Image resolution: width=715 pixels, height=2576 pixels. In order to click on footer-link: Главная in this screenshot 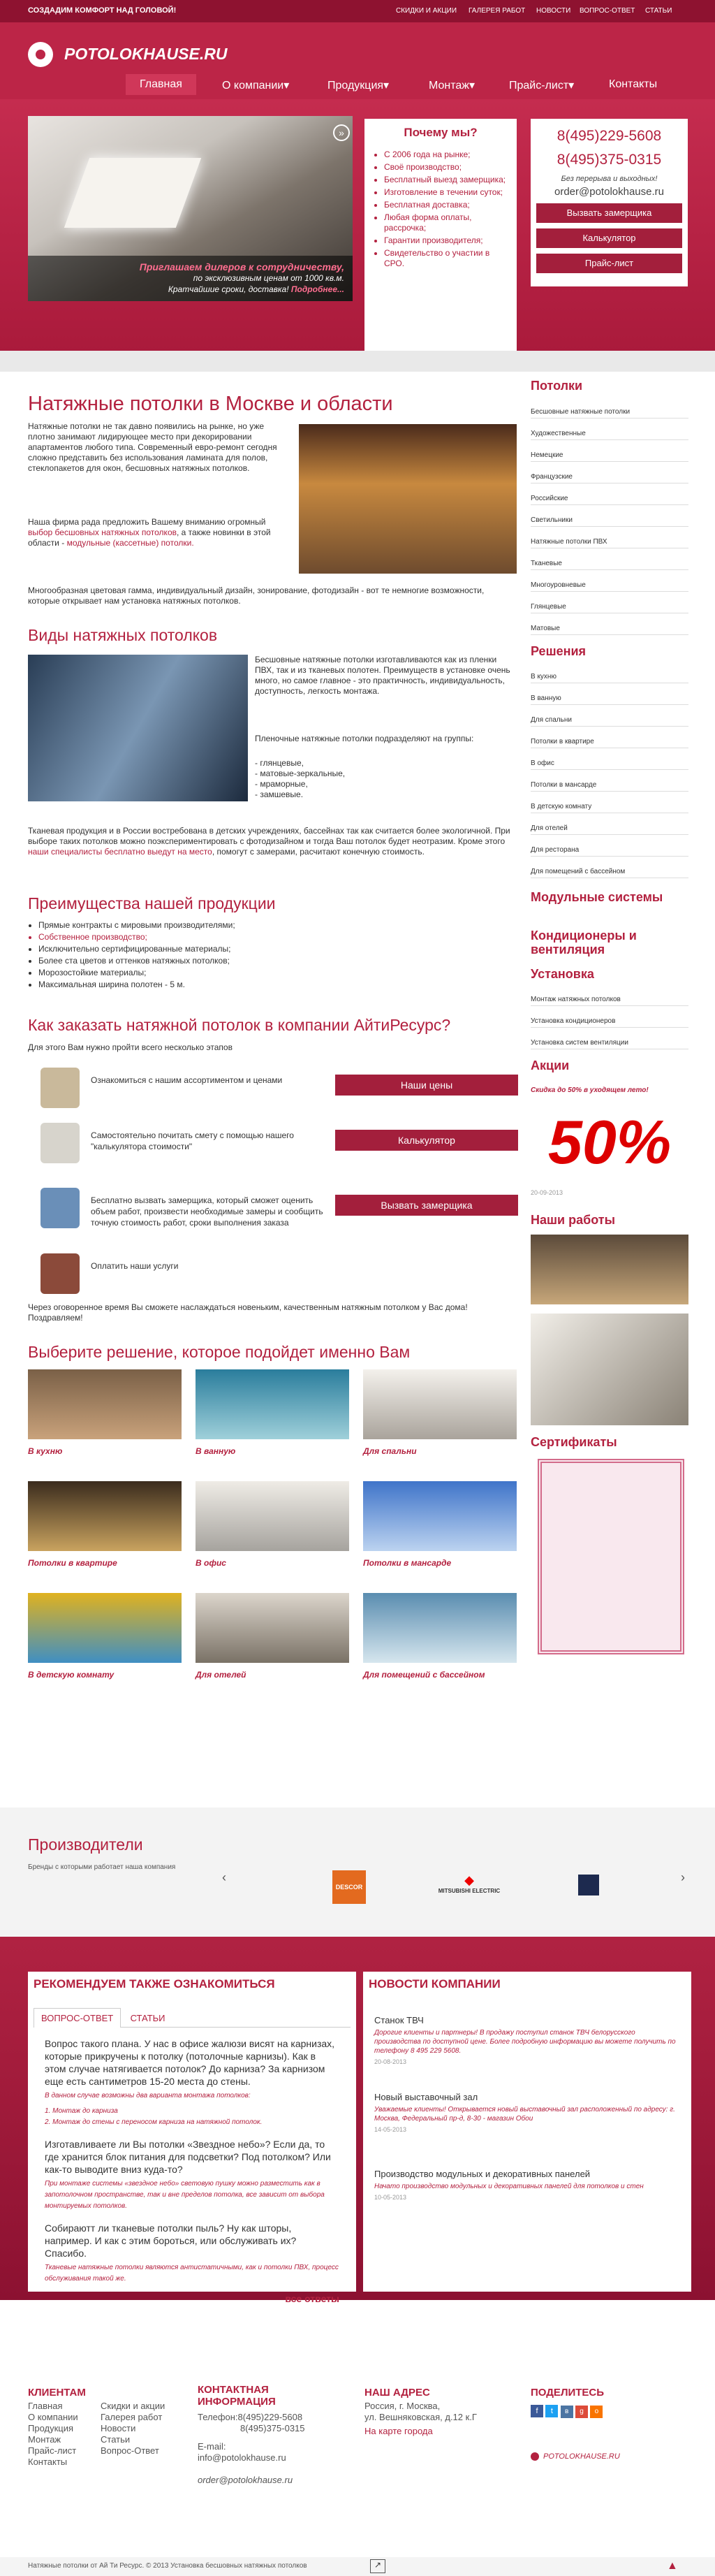, I will do `click(53, 2406)`.